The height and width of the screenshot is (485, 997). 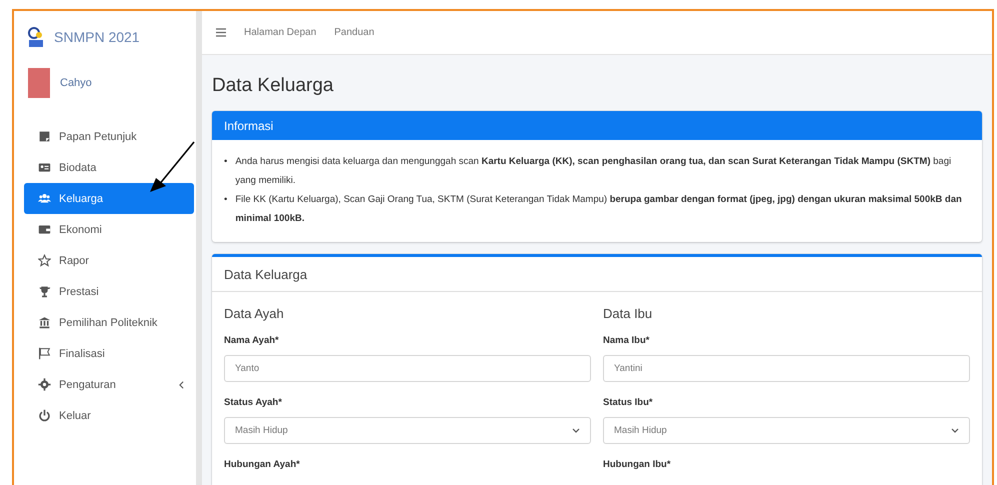 What do you see at coordinates (354, 32) in the screenshot?
I see `nav-link: Panduan` at bounding box center [354, 32].